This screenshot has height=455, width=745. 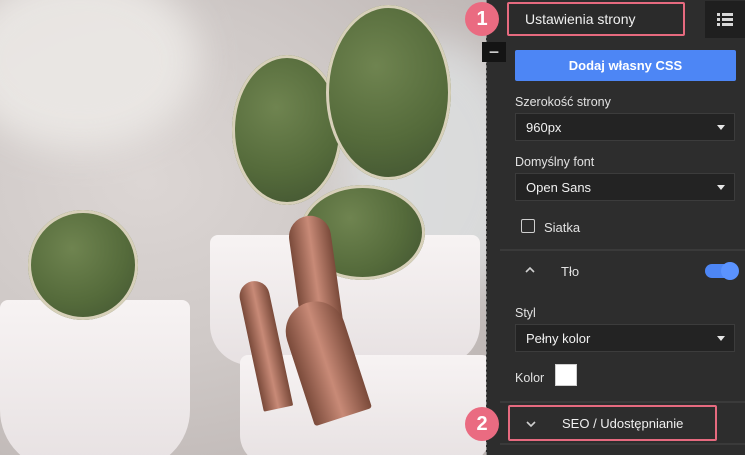 What do you see at coordinates (544, 127) in the screenshot?
I see `page-width-value: 960px` at bounding box center [544, 127].